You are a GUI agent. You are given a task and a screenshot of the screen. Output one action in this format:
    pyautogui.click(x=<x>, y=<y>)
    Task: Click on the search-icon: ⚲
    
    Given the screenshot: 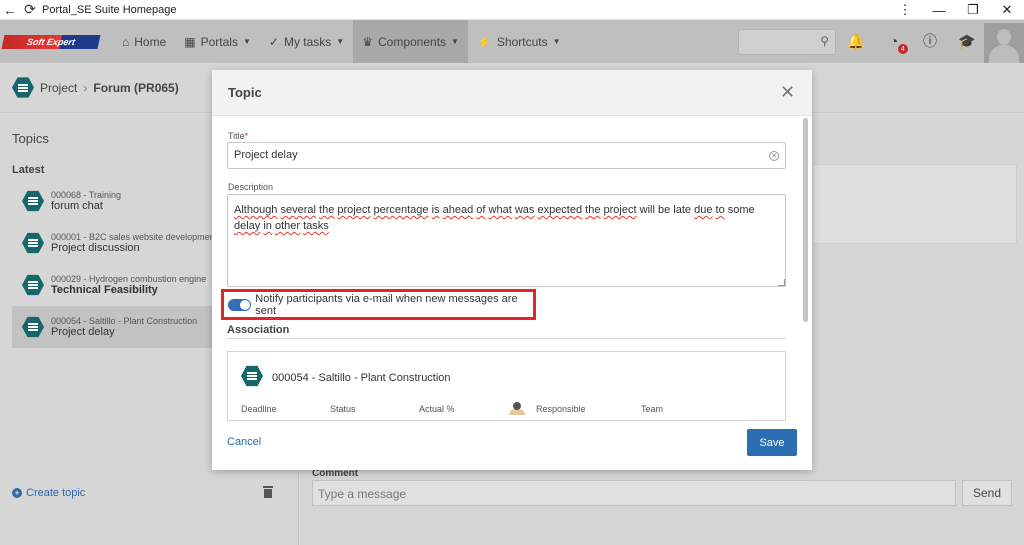 What is the action you would take?
    pyautogui.click(x=824, y=41)
    